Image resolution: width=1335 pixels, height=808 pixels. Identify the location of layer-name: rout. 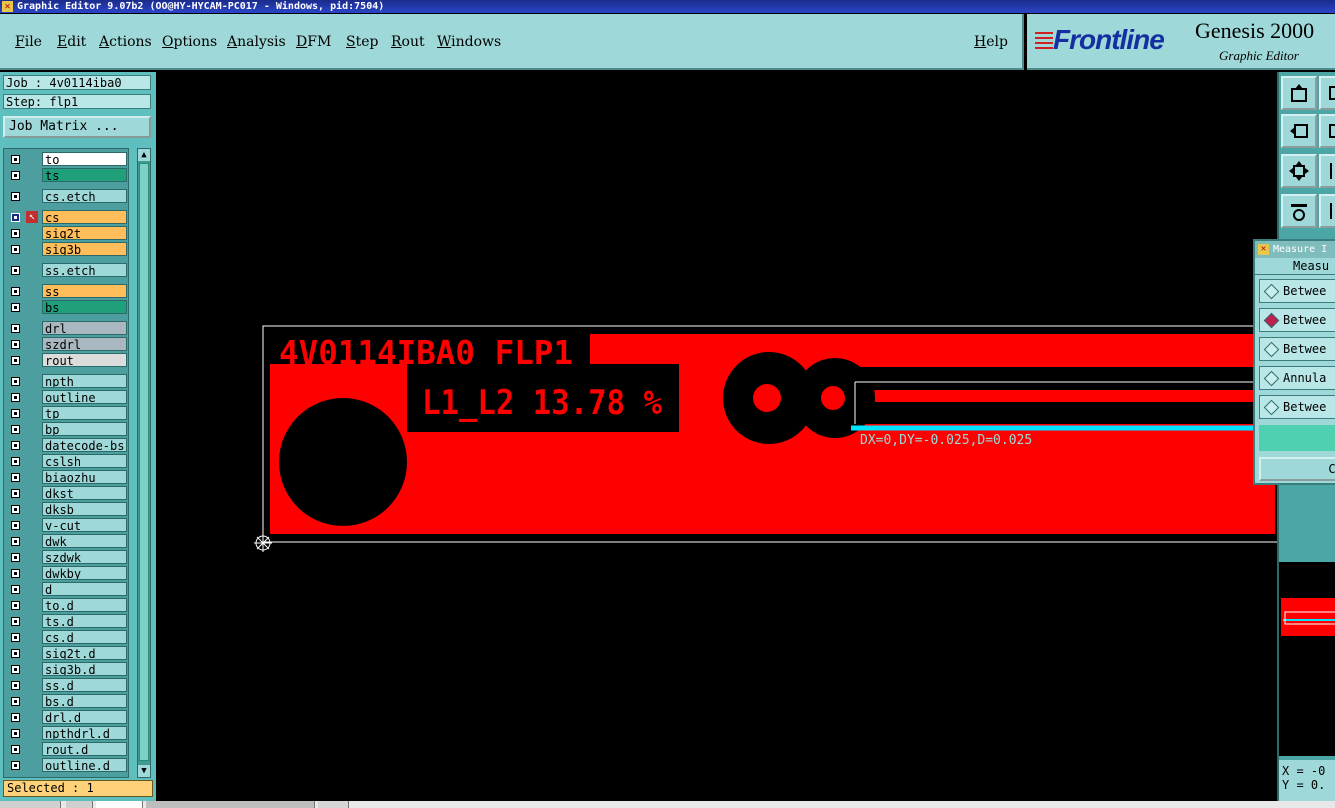
(84, 360).